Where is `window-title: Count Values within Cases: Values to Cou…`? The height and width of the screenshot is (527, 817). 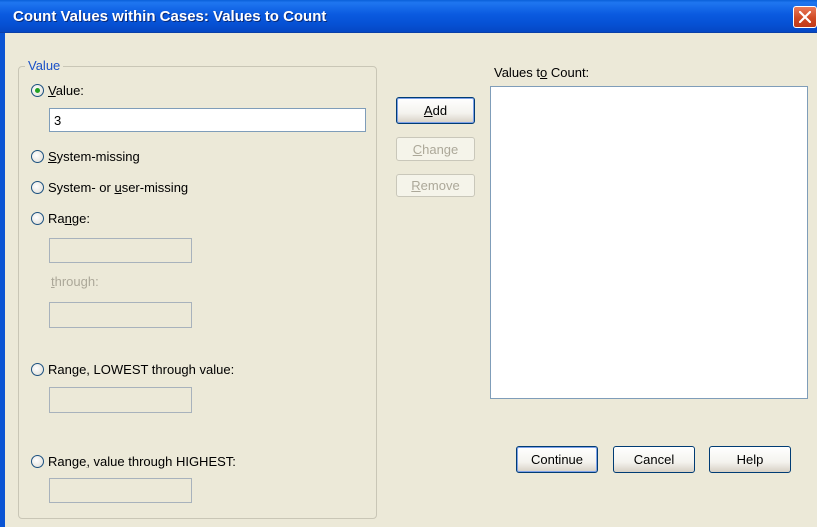
window-title: Count Values within Cases: Values to Cou… is located at coordinates (170, 16).